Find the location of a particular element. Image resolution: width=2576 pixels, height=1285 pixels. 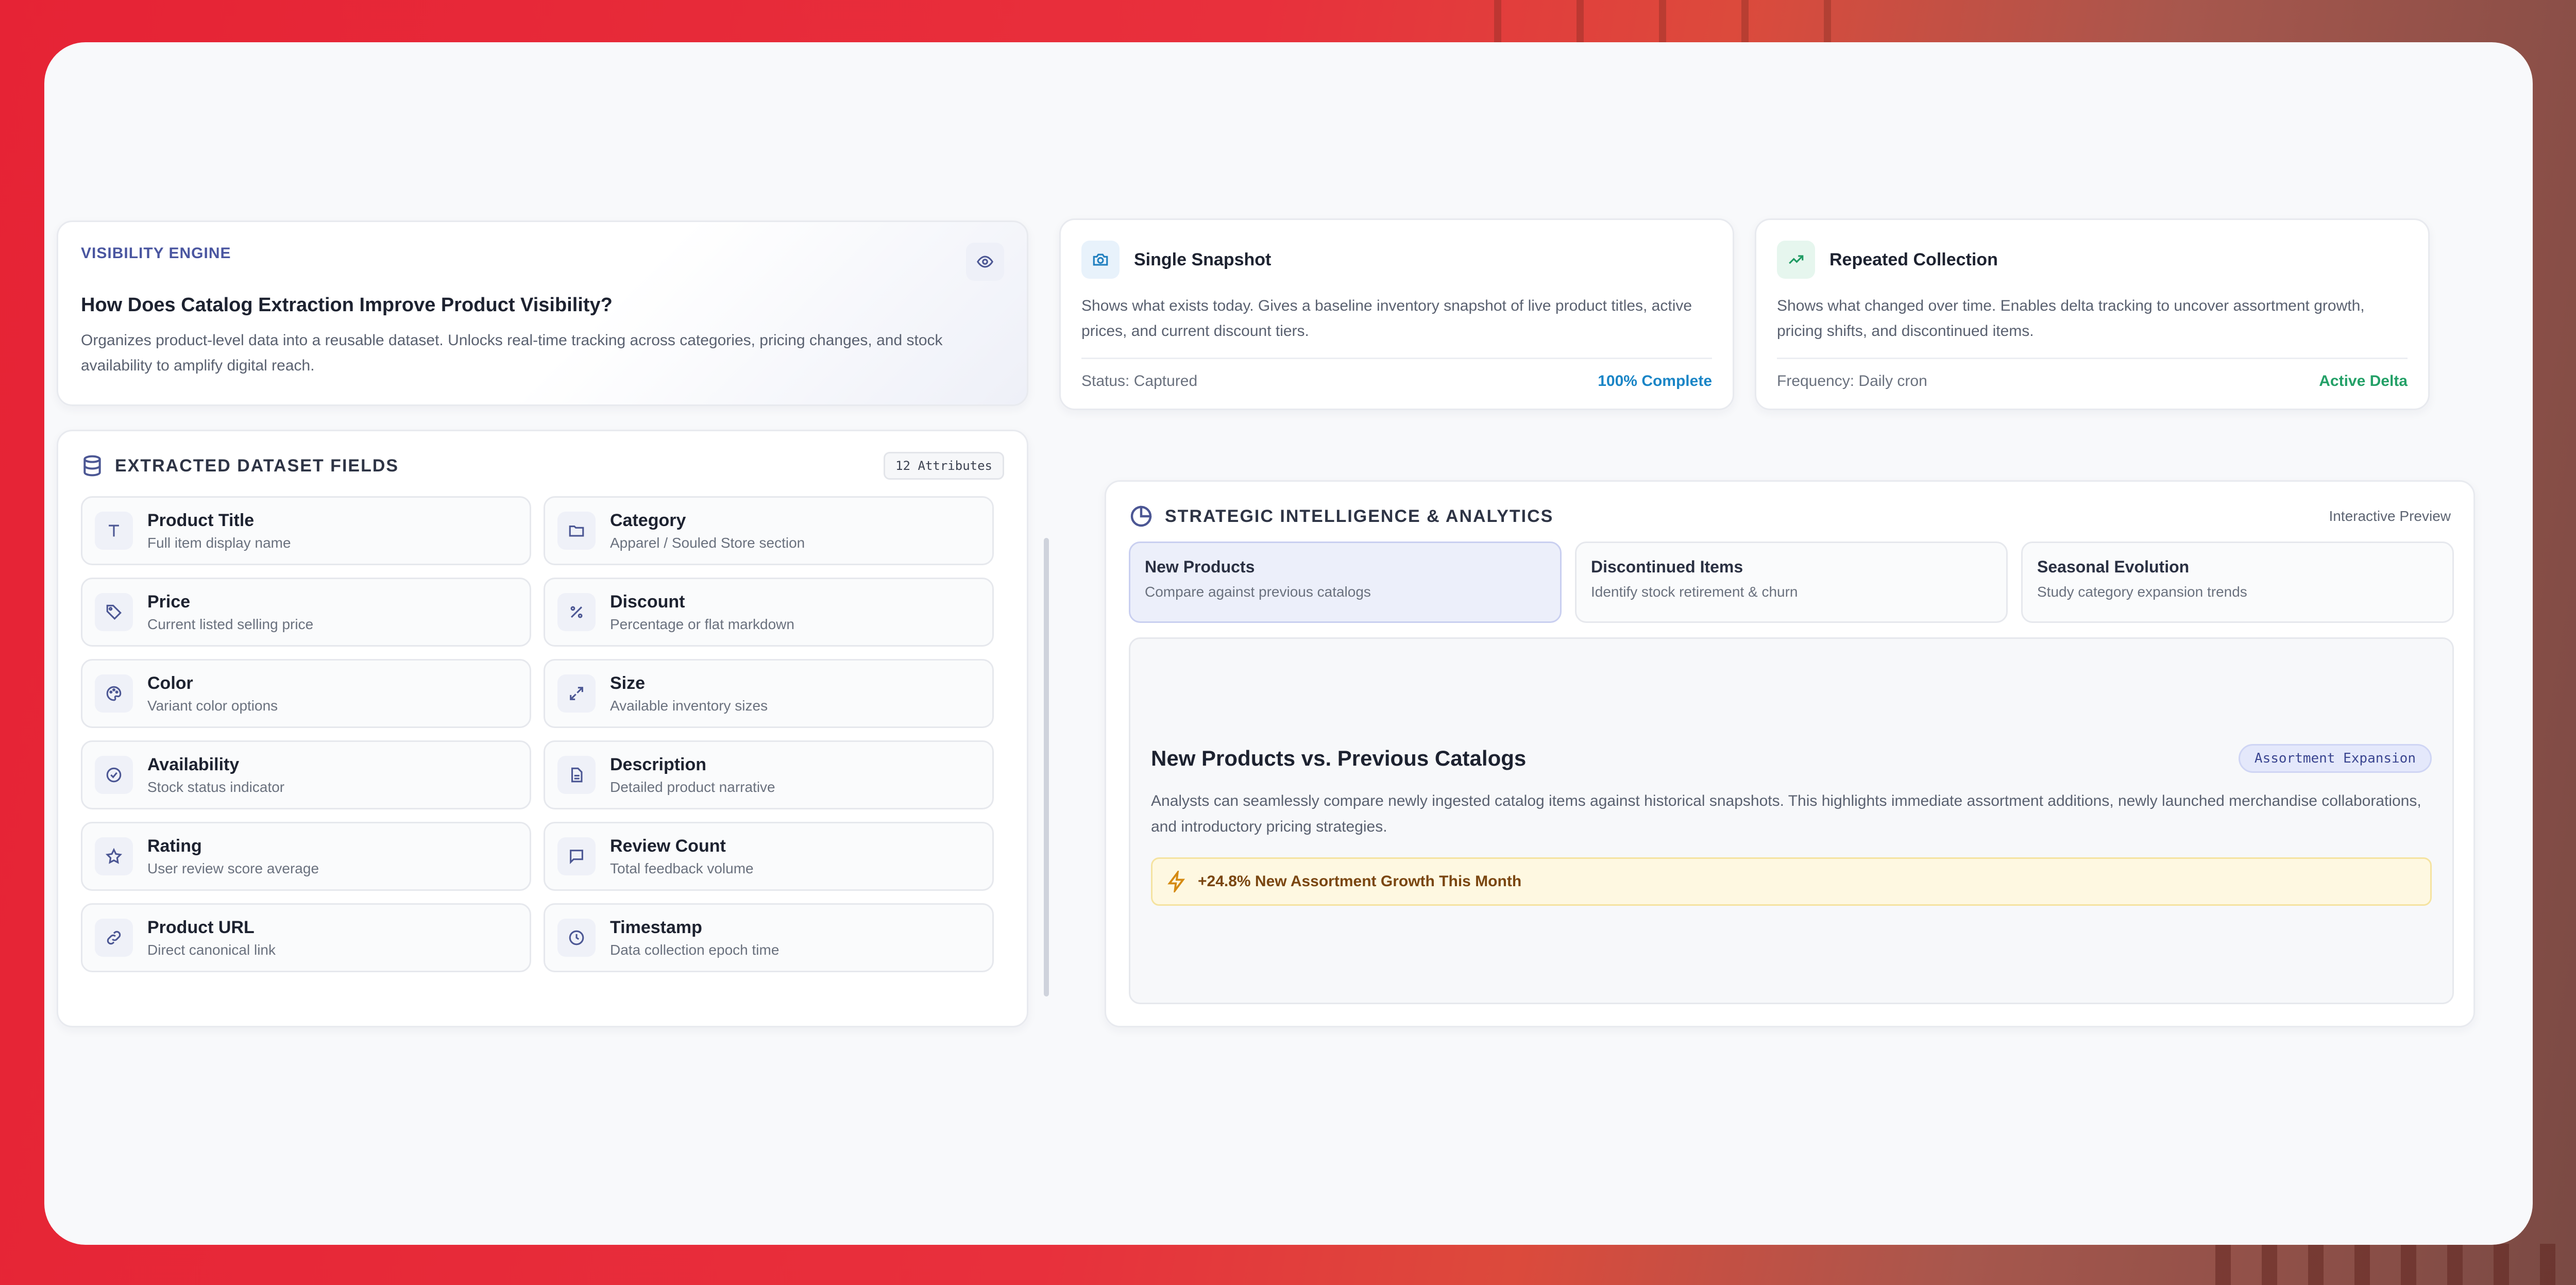

tab-desc: Compare against previous catalogs is located at coordinates (1258, 592).